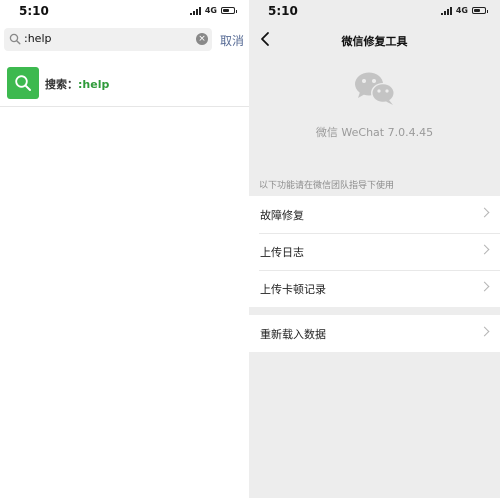  I want to click on search-result-query: :help, so click(94, 84).